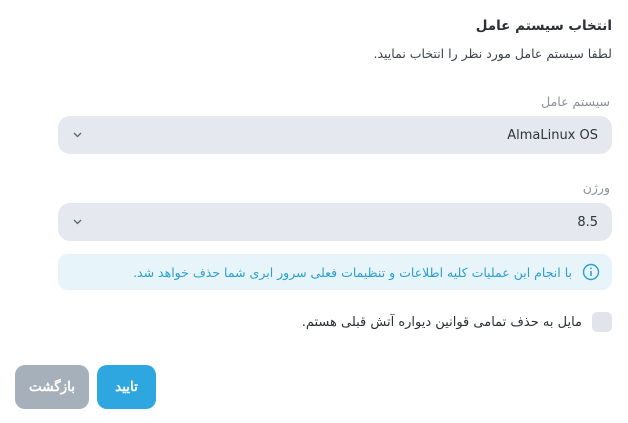  What do you see at coordinates (126, 387) in the screenshot?
I see `confirm-button: تایید` at bounding box center [126, 387].